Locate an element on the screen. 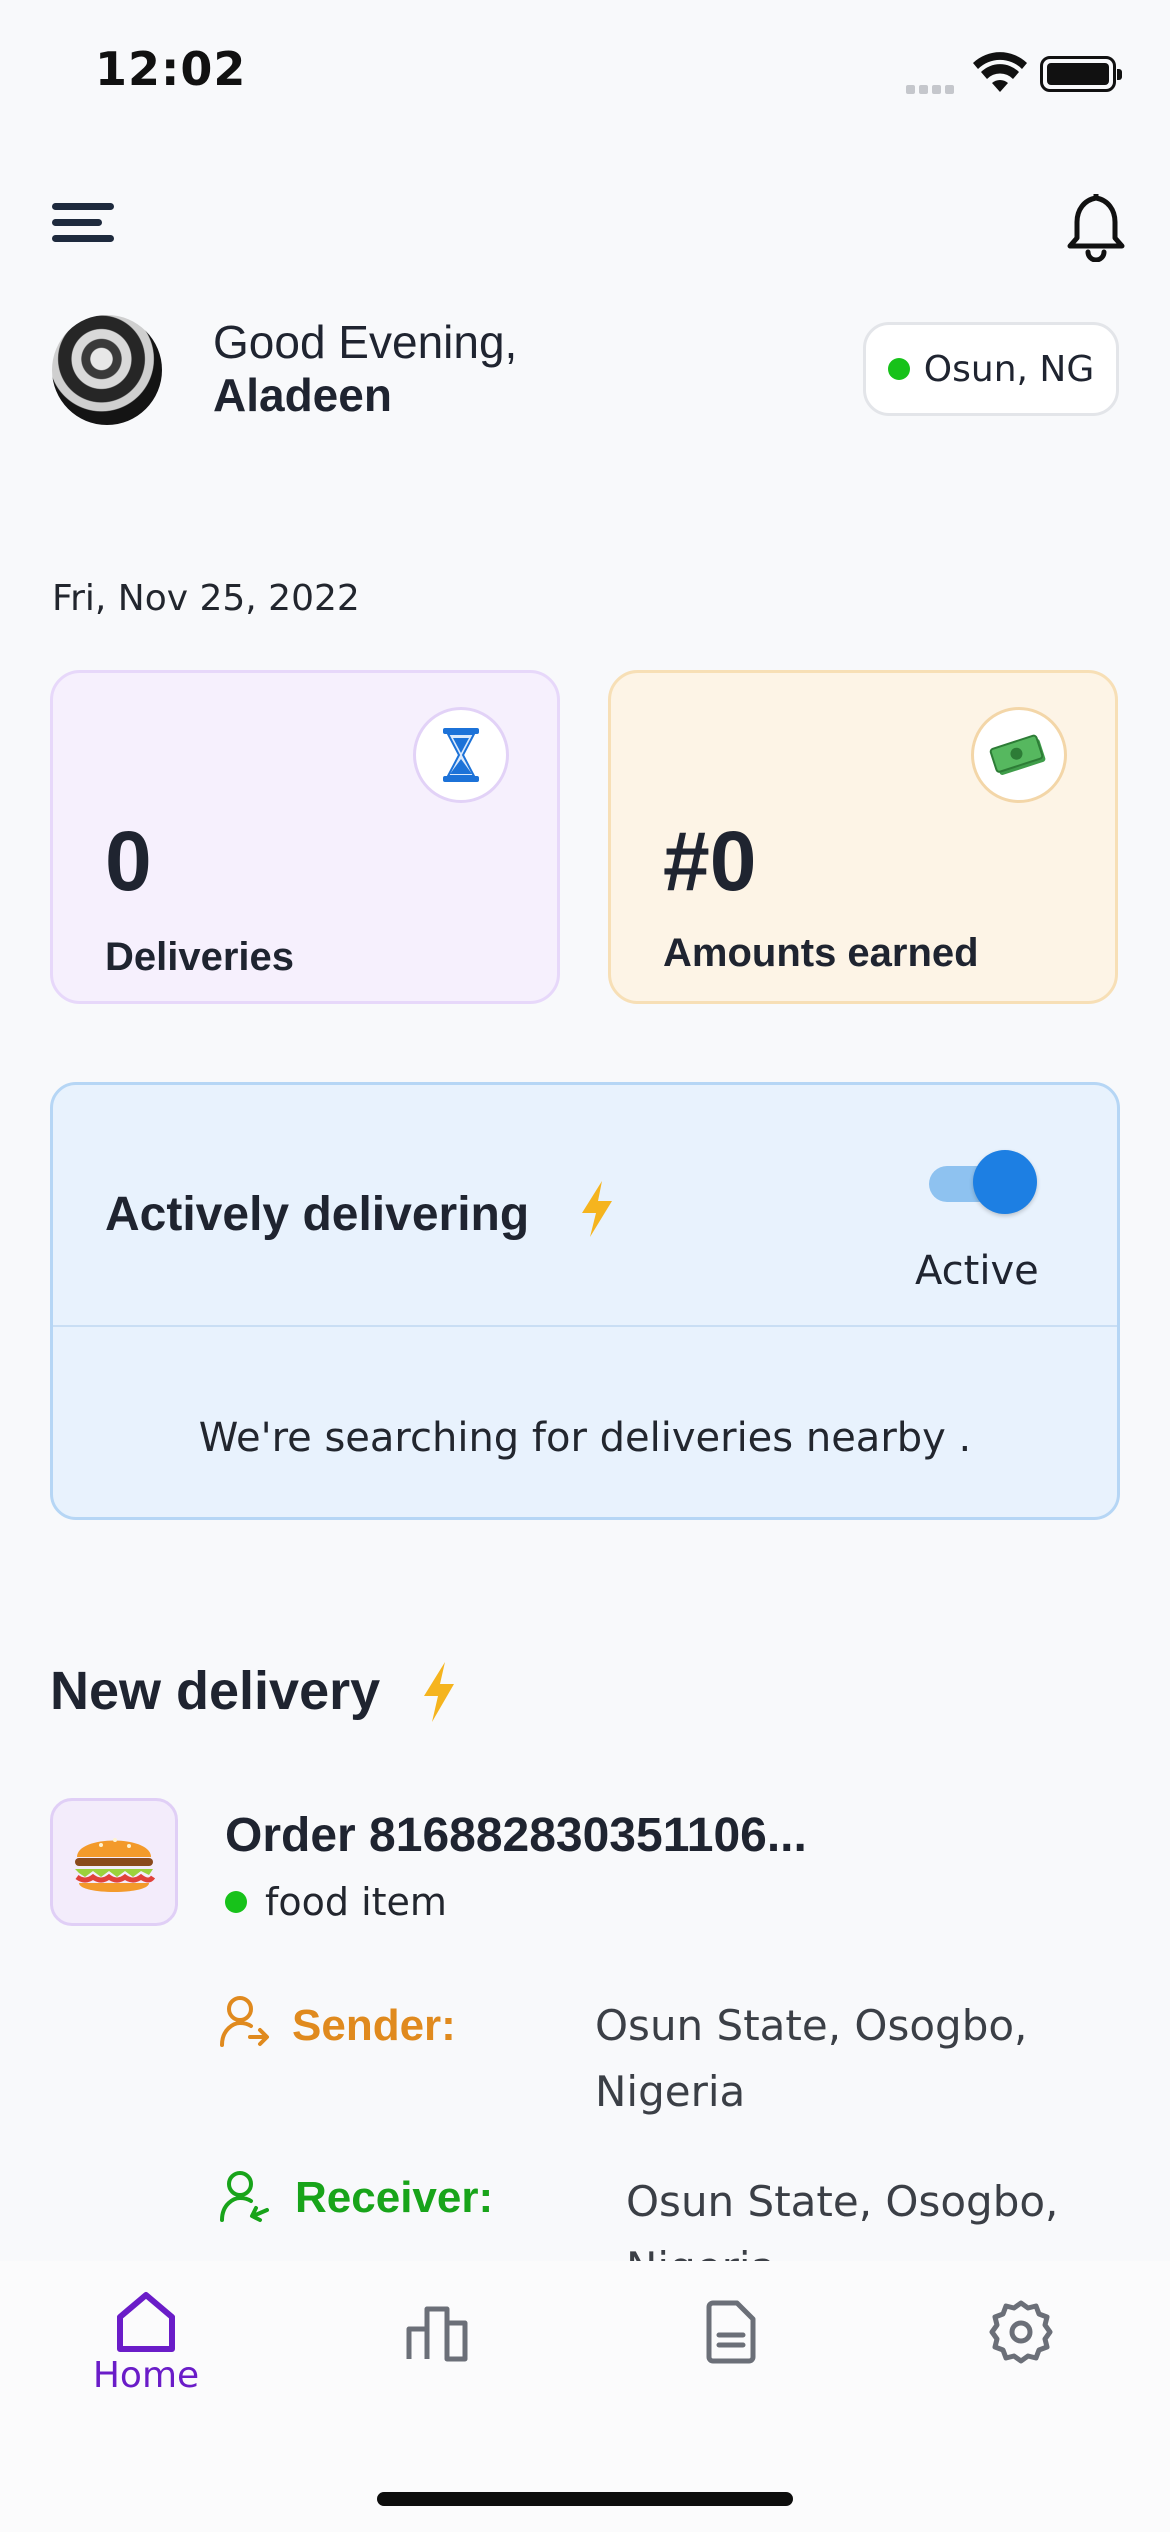 This screenshot has width=1170, height=2532. online-status-dot is located at coordinates (898, 369).